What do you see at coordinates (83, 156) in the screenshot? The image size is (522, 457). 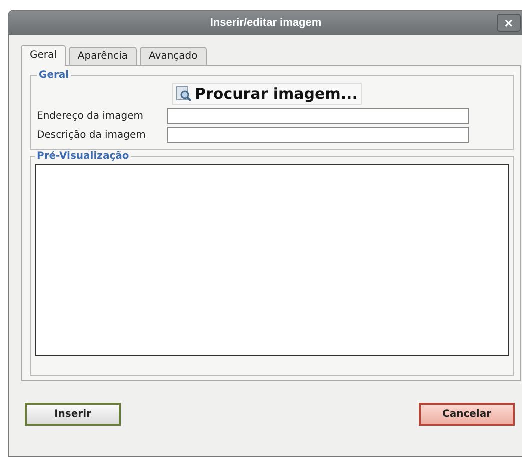 I see `group-legend: Pré-Visualização` at bounding box center [83, 156].